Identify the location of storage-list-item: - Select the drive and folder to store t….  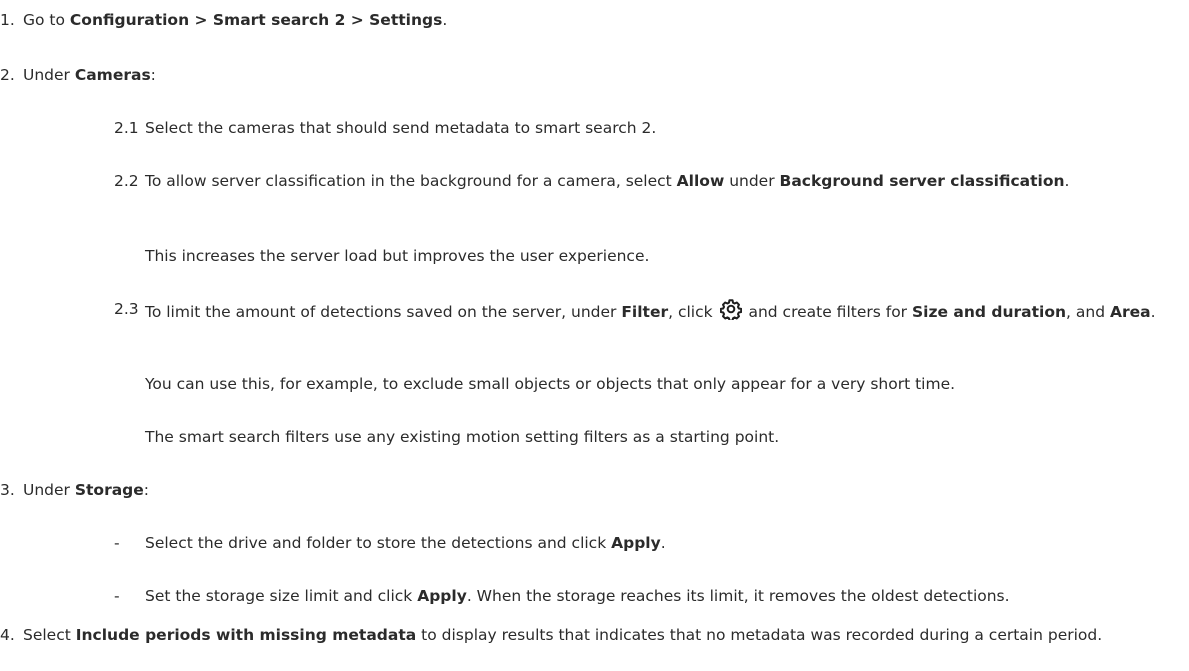
(594, 543).